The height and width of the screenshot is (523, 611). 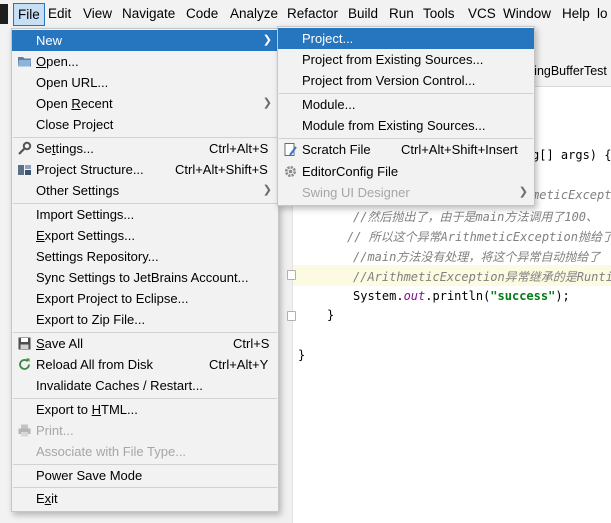 What do you see at coordinates (461, 296) in the screenshot?
I see `code-line: System.out.println("success");` at bounding box center [461, 296].